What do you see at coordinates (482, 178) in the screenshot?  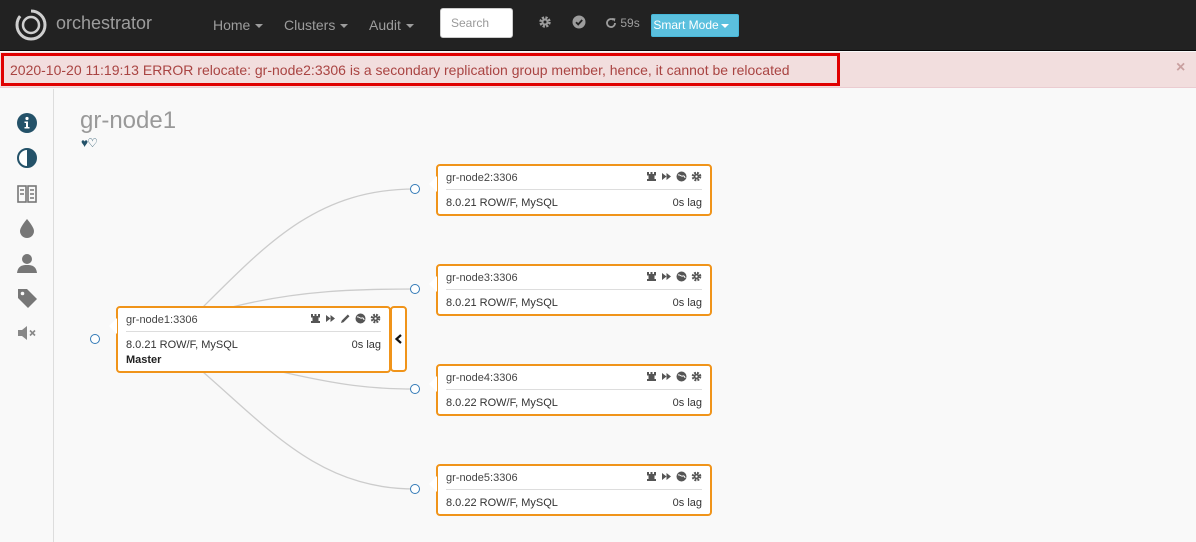 I see `instance-name: gr-node2:3306` at bounding box center [482, 178].